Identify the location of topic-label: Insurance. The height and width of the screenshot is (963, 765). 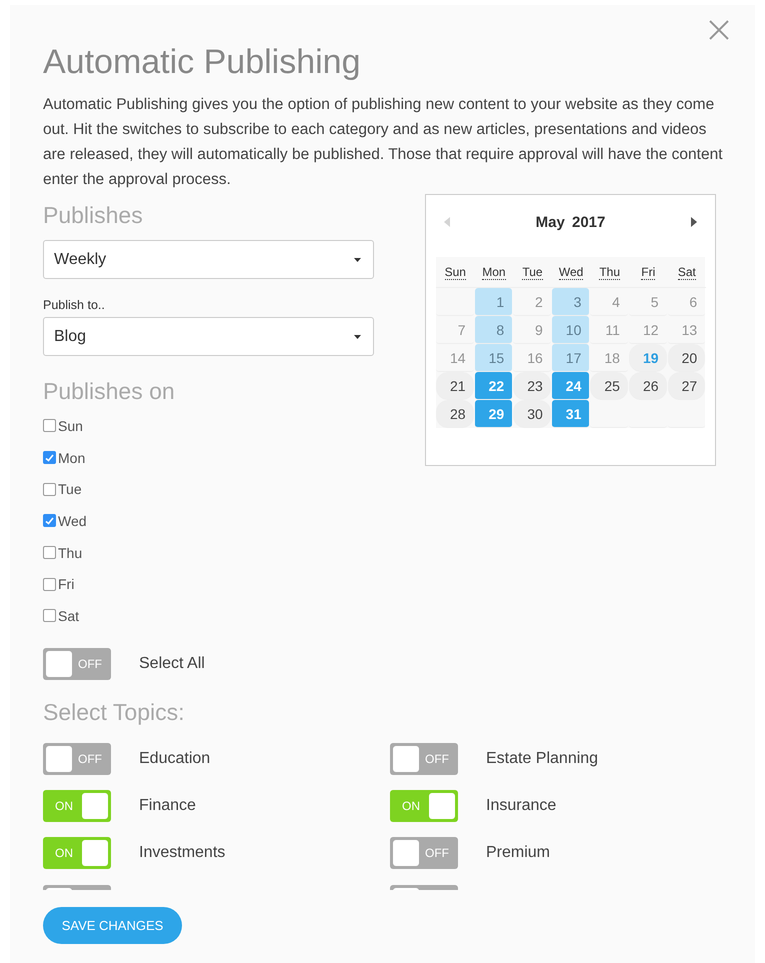
(521, 806).